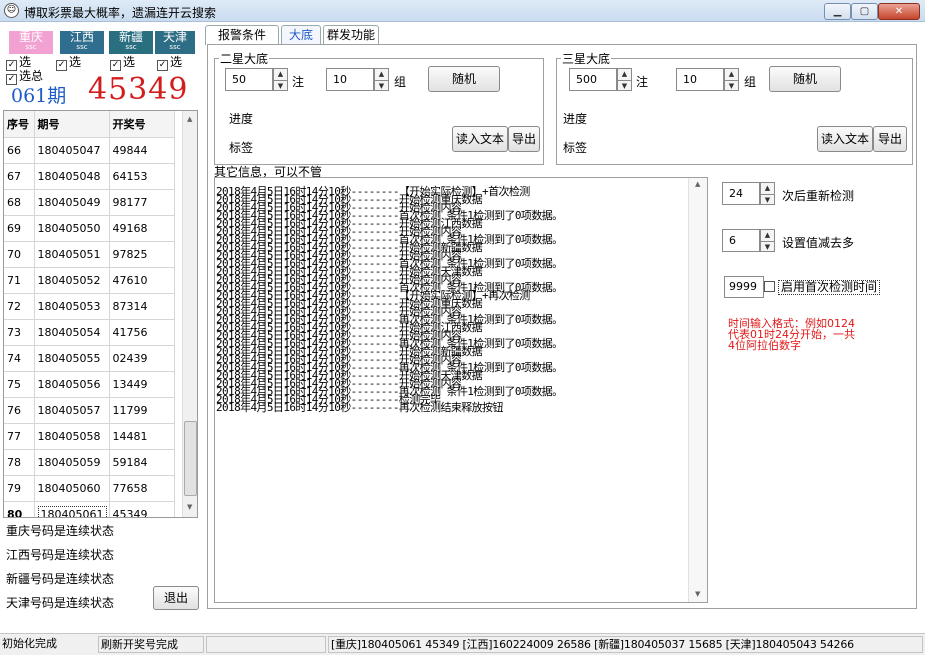 The height and width of the screenshot is (655, 925). What do you see at coordinates (89, 202) in the screenshot?
I see `table-row: 68 180405049 98177` at bounding box center [89, 202].